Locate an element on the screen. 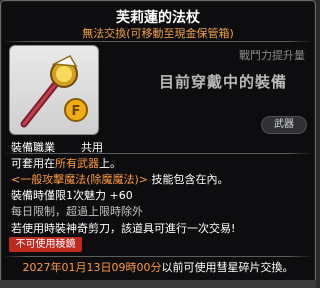 The height and width of the screenshot is (288, 320). tradeability-label: 無法交換(可移動至現金保管箱) is located at coordinates (158, 33).